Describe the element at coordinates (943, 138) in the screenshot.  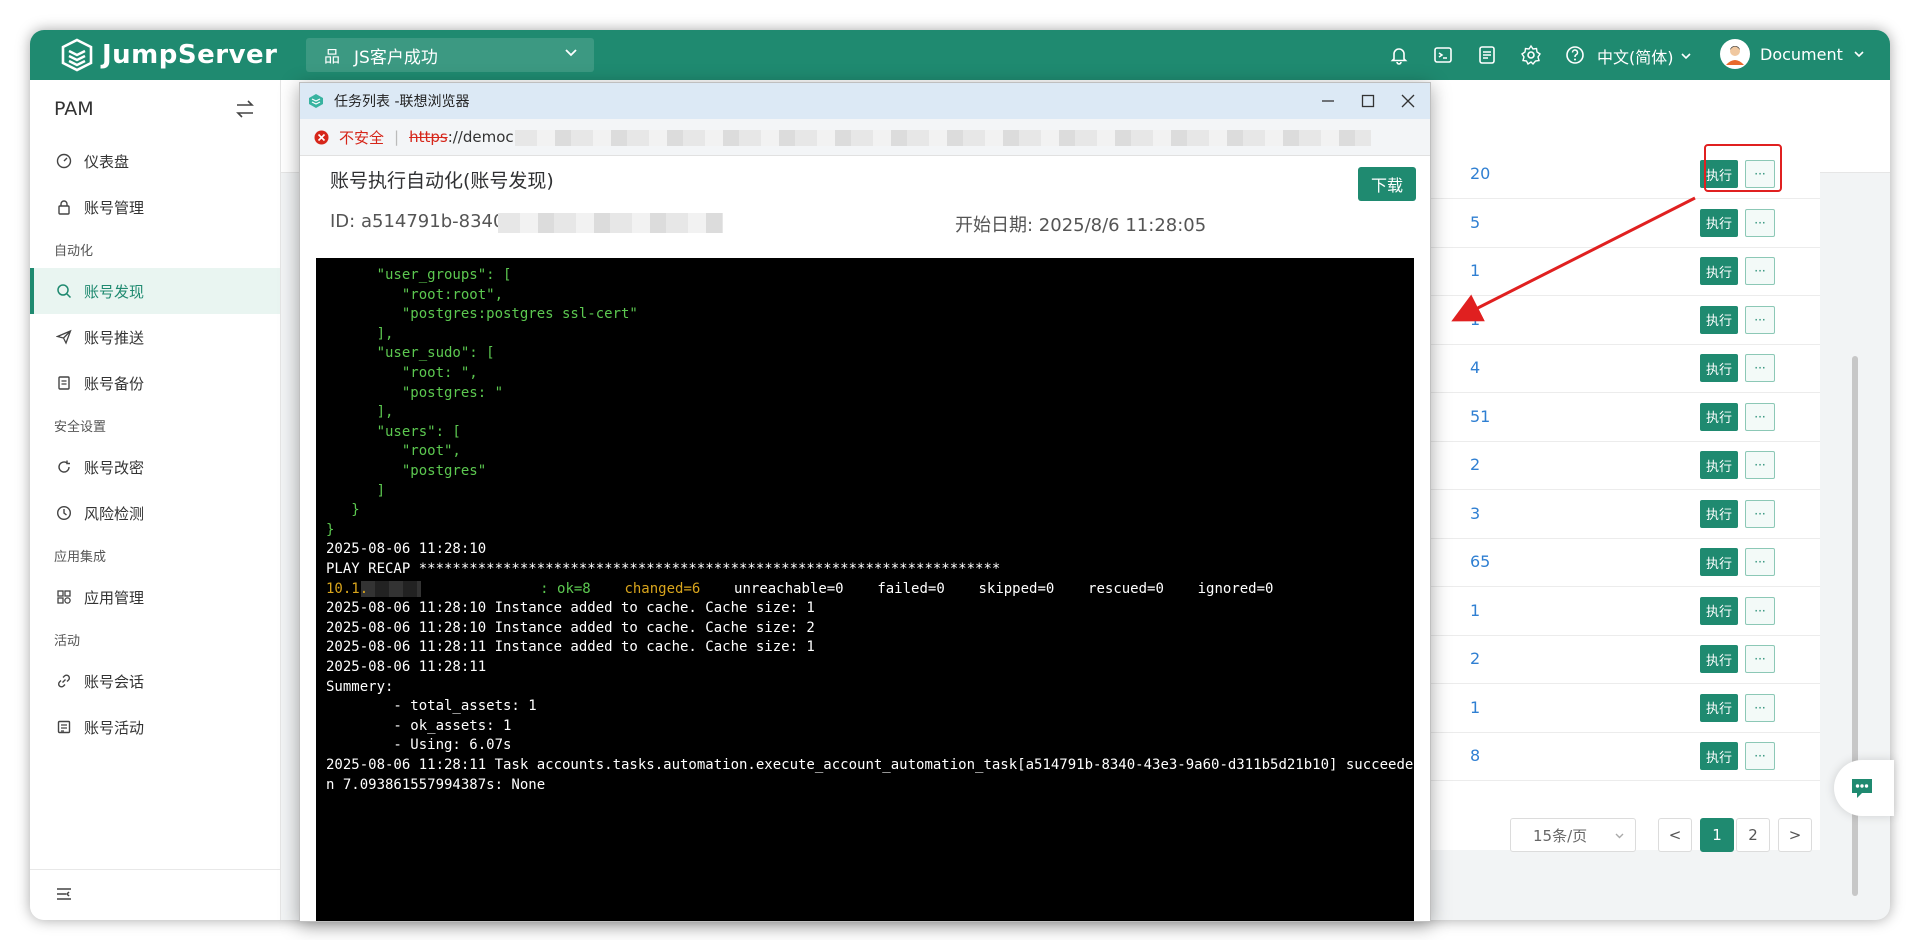
I see `redacted-url` at that location.